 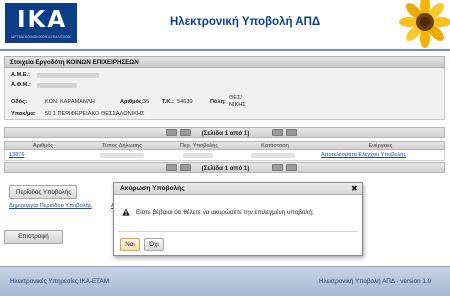 I want to click on table-row: 13876 Αποτελέσματα Ελέγχου Υποβολής, so click(x=224, y=155).